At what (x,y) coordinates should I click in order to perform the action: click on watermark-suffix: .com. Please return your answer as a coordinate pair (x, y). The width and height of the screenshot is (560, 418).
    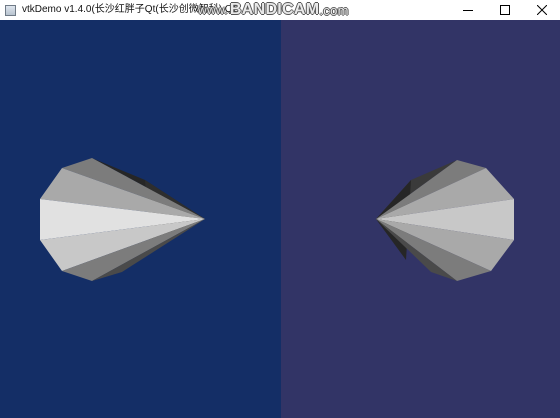
    Looking at the image, I should click on (334, 10).